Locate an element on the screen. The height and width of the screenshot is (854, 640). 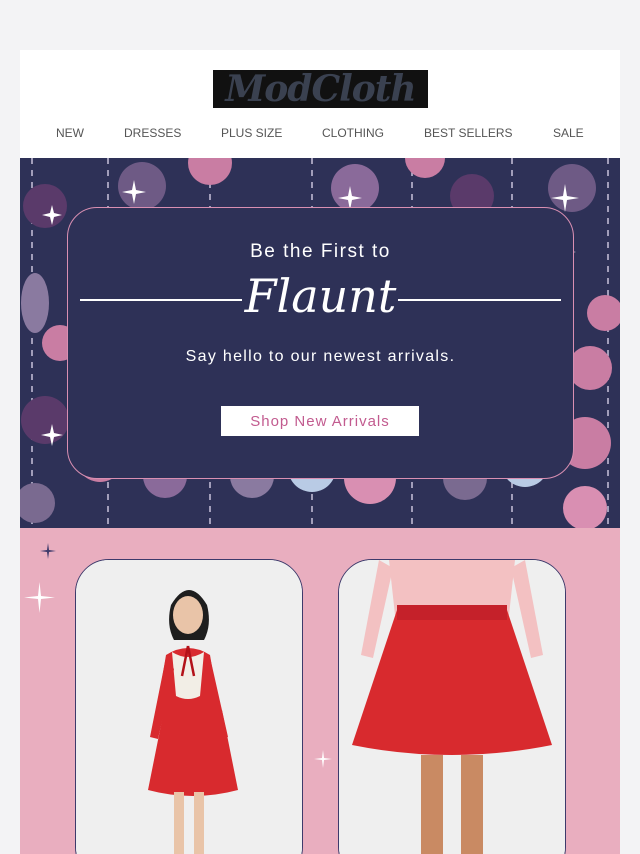
red-skirt-model-image is located at coordinates (452, 707).